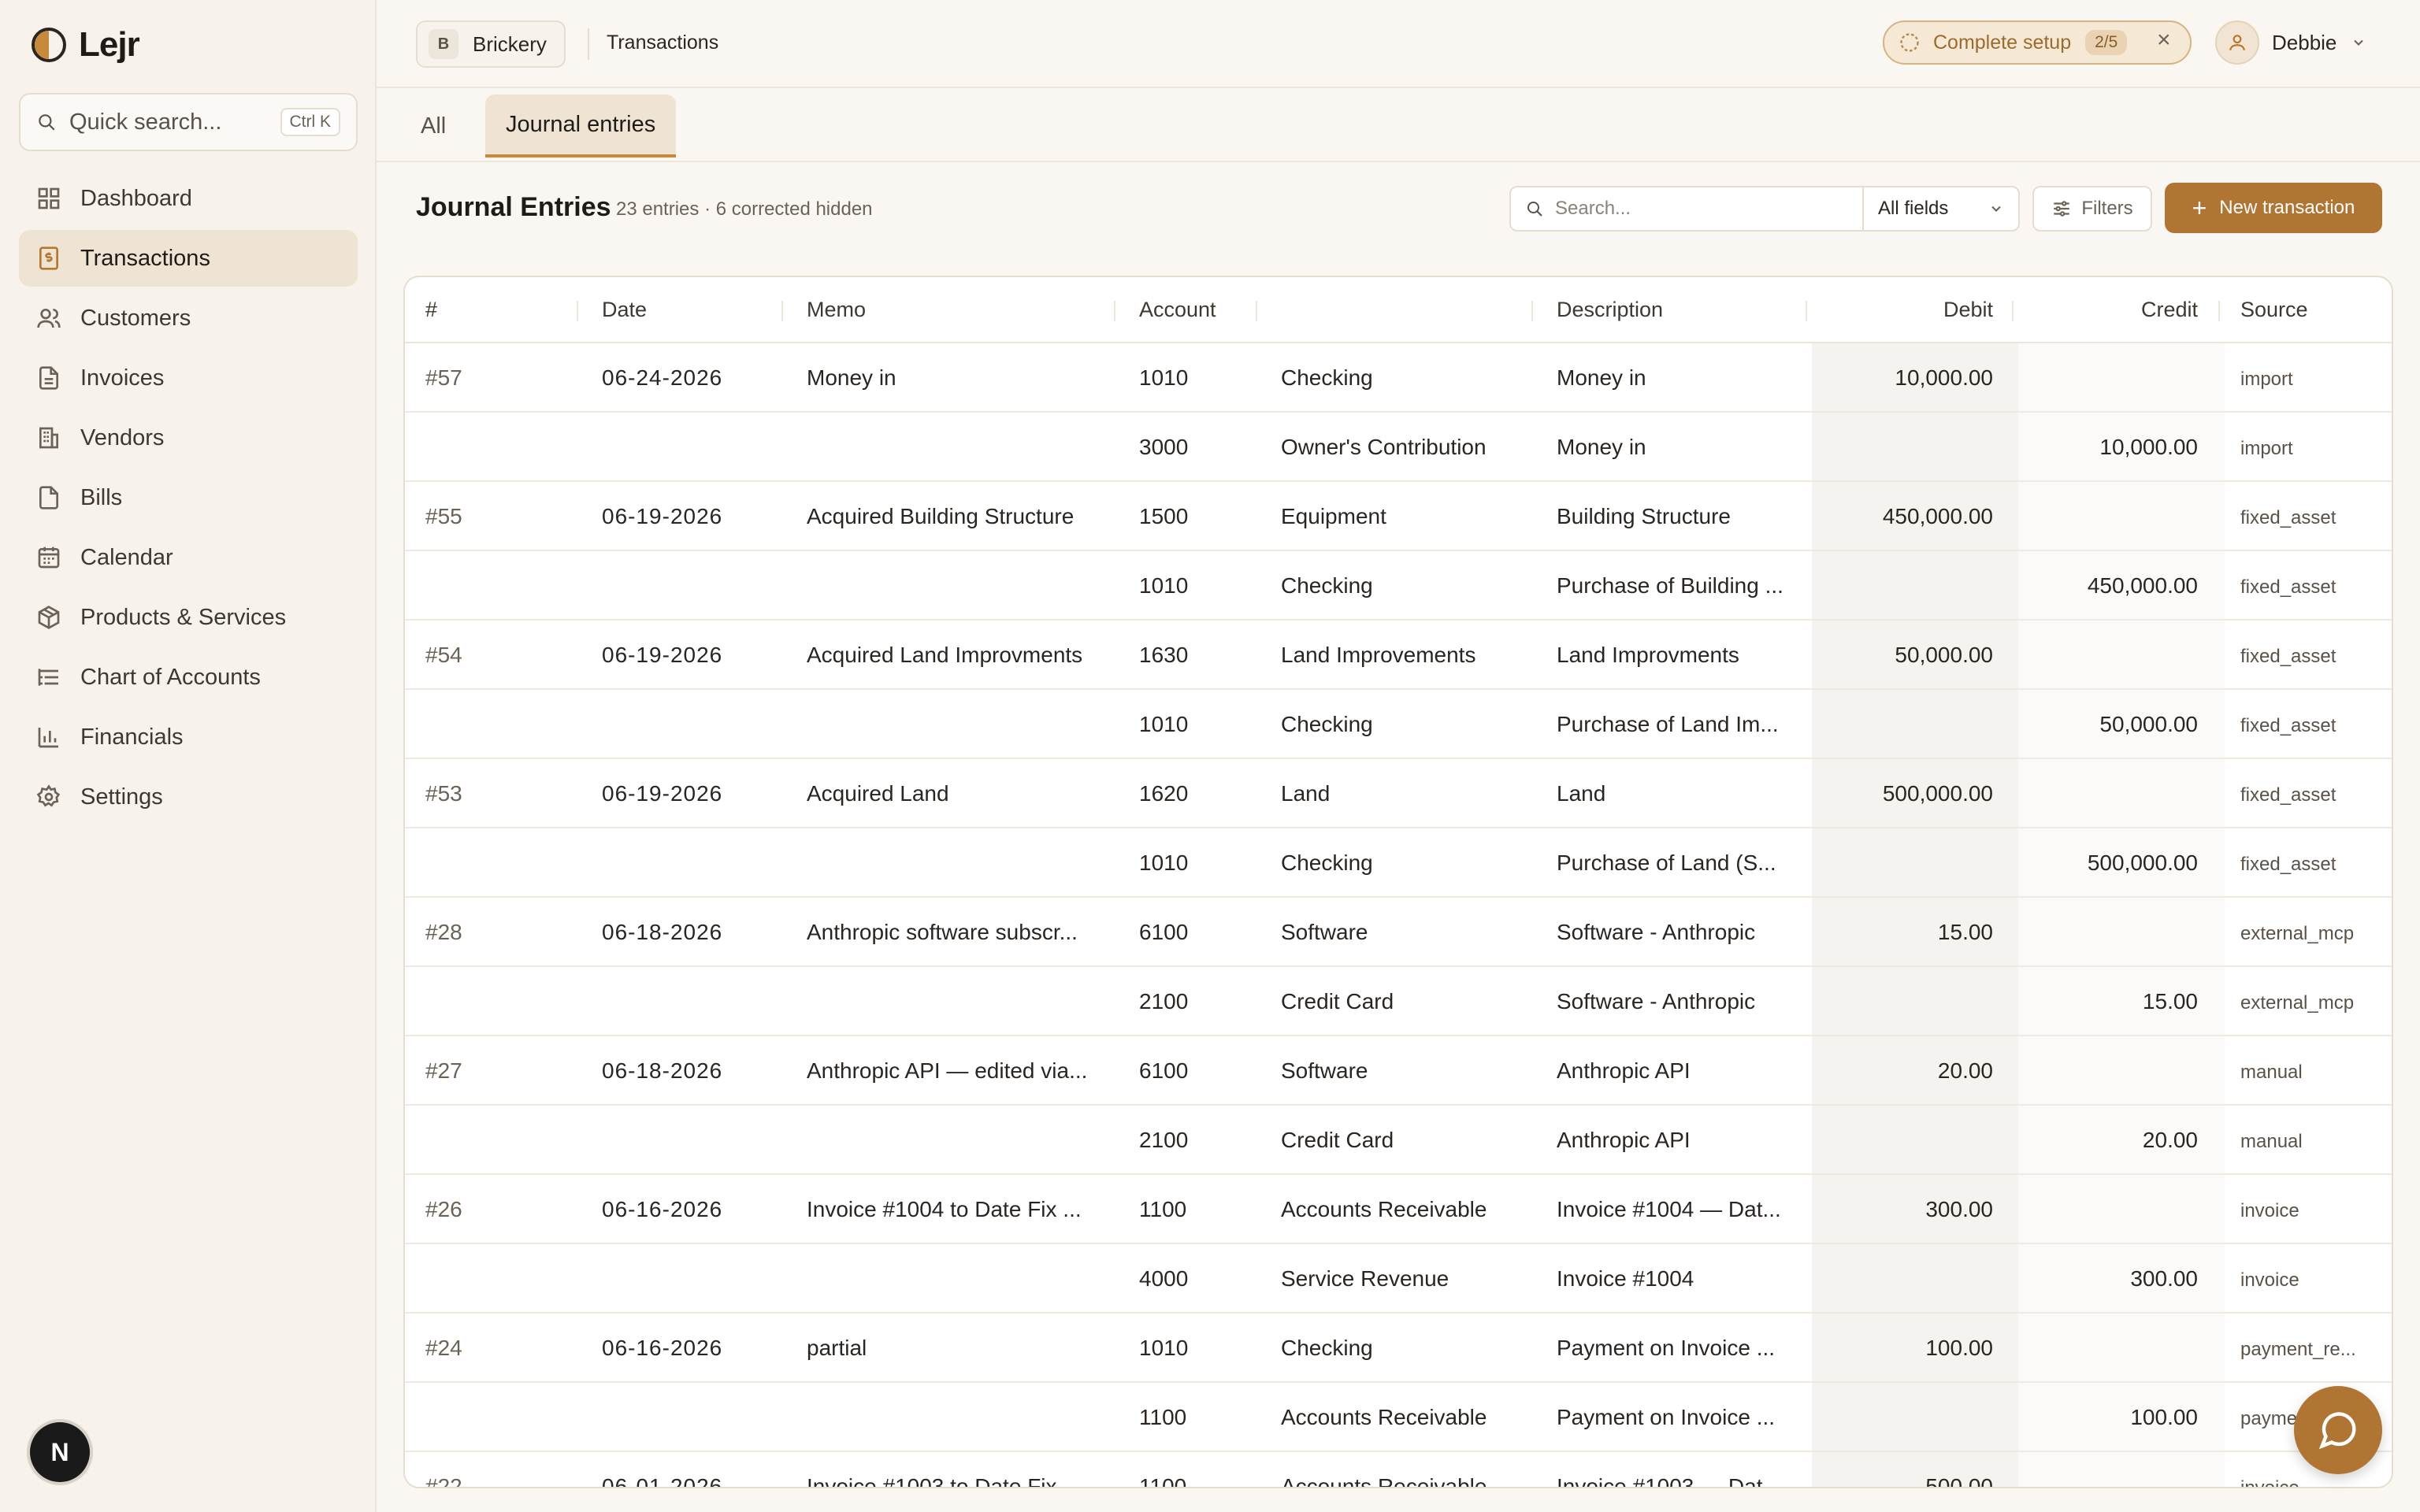  I want to click on sidebar-item-label: Products & Services, so click(183, 617).